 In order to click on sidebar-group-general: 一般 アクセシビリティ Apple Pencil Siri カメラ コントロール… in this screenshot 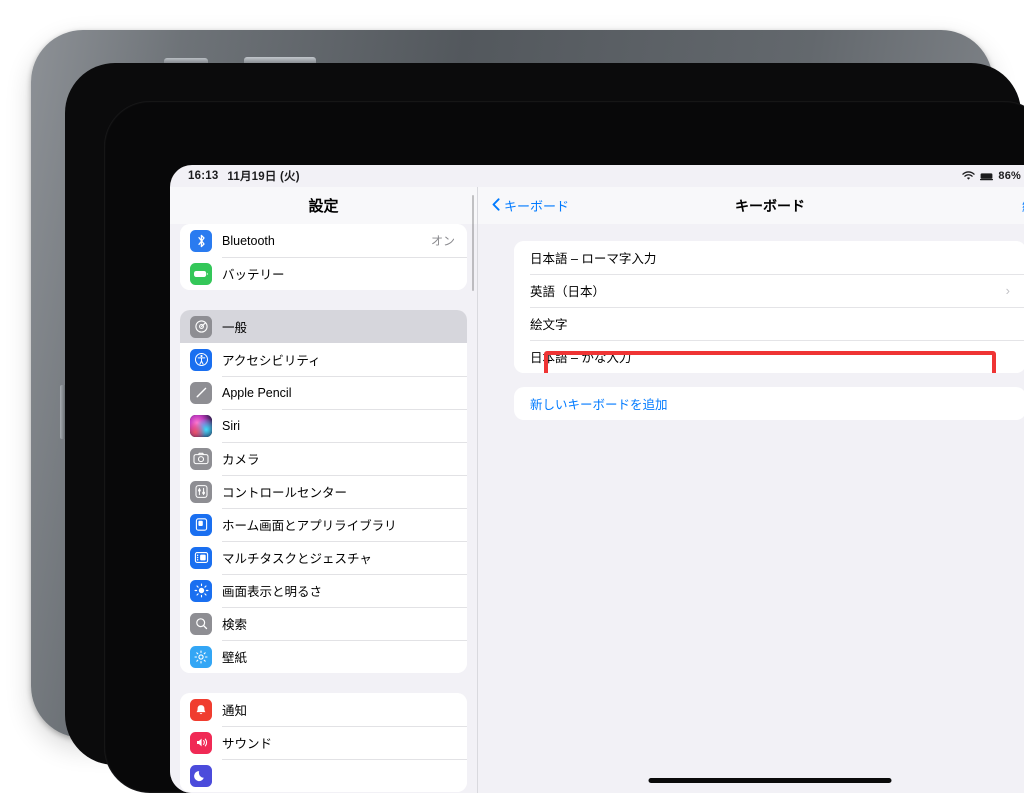, I will do `click(323, 491)`.